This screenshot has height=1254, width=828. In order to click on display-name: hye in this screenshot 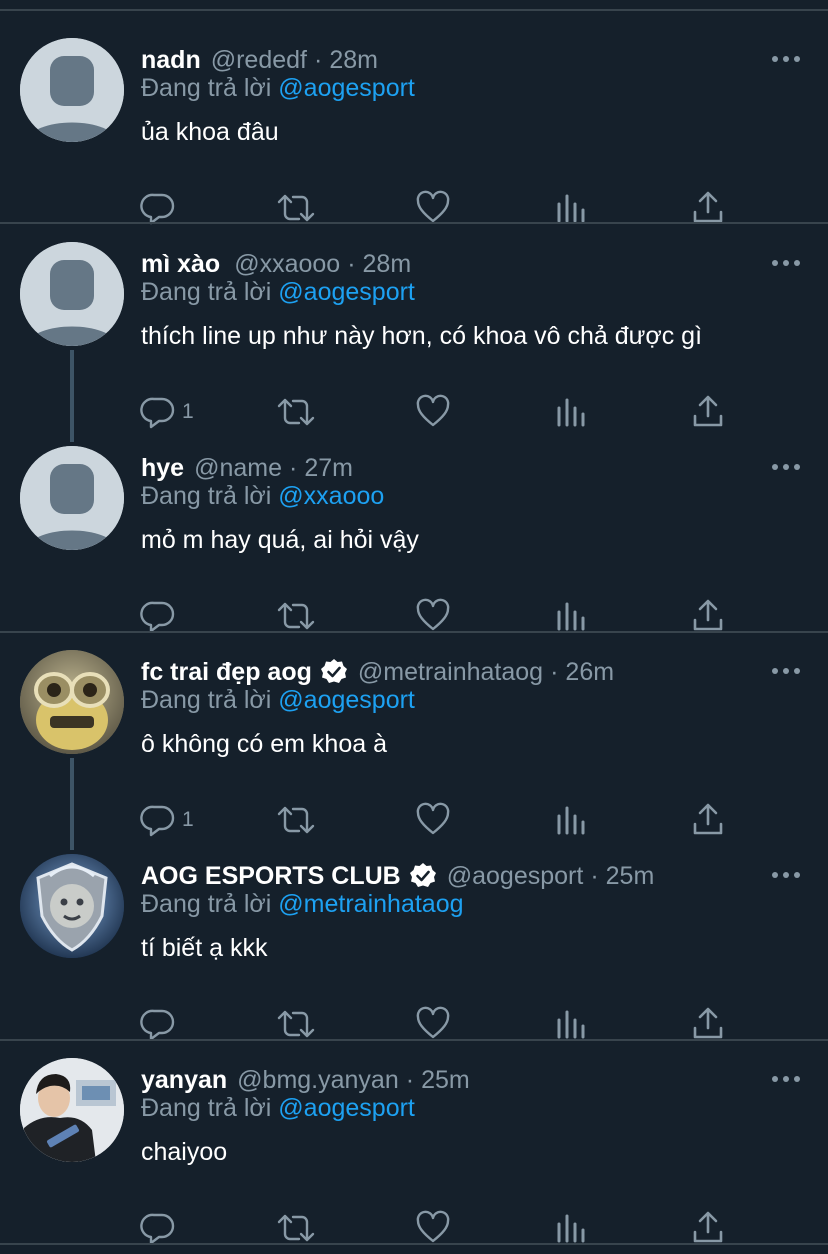, I will do `click(162, 468)`.